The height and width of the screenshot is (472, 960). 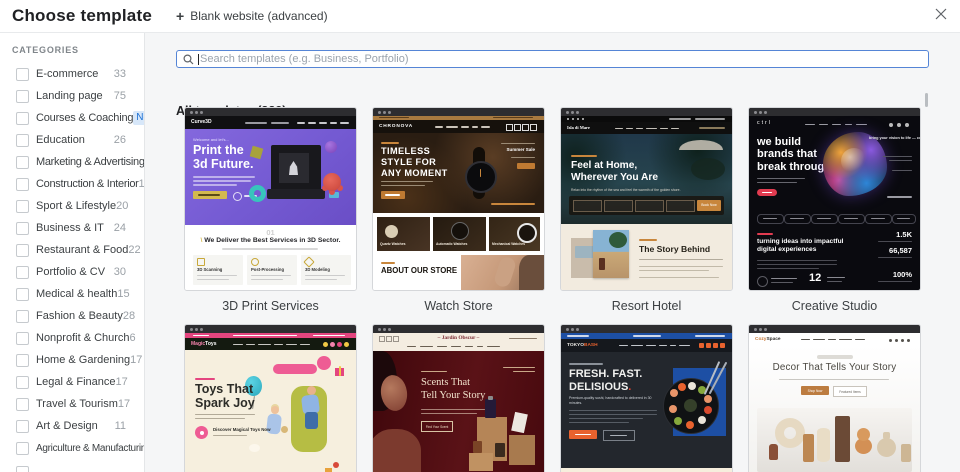 I want to click on template-card-perfume: – Jardin Obscur –, so click(x=458, y=398).